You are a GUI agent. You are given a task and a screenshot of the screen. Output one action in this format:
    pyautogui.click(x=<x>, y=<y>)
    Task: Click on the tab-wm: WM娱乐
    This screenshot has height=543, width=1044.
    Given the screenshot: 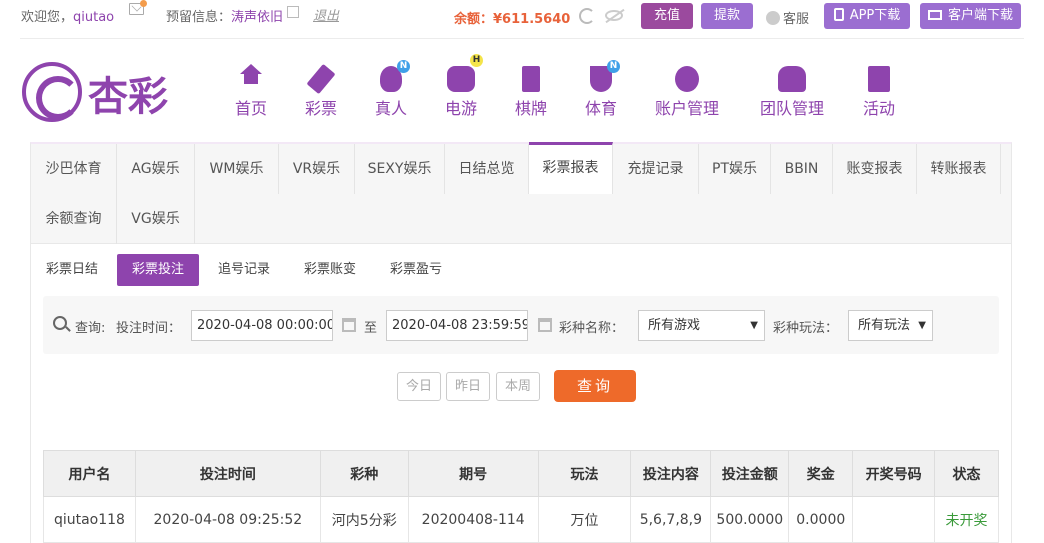 What is the action you would take?
    pyautogui.click(x=237, y=169)
    